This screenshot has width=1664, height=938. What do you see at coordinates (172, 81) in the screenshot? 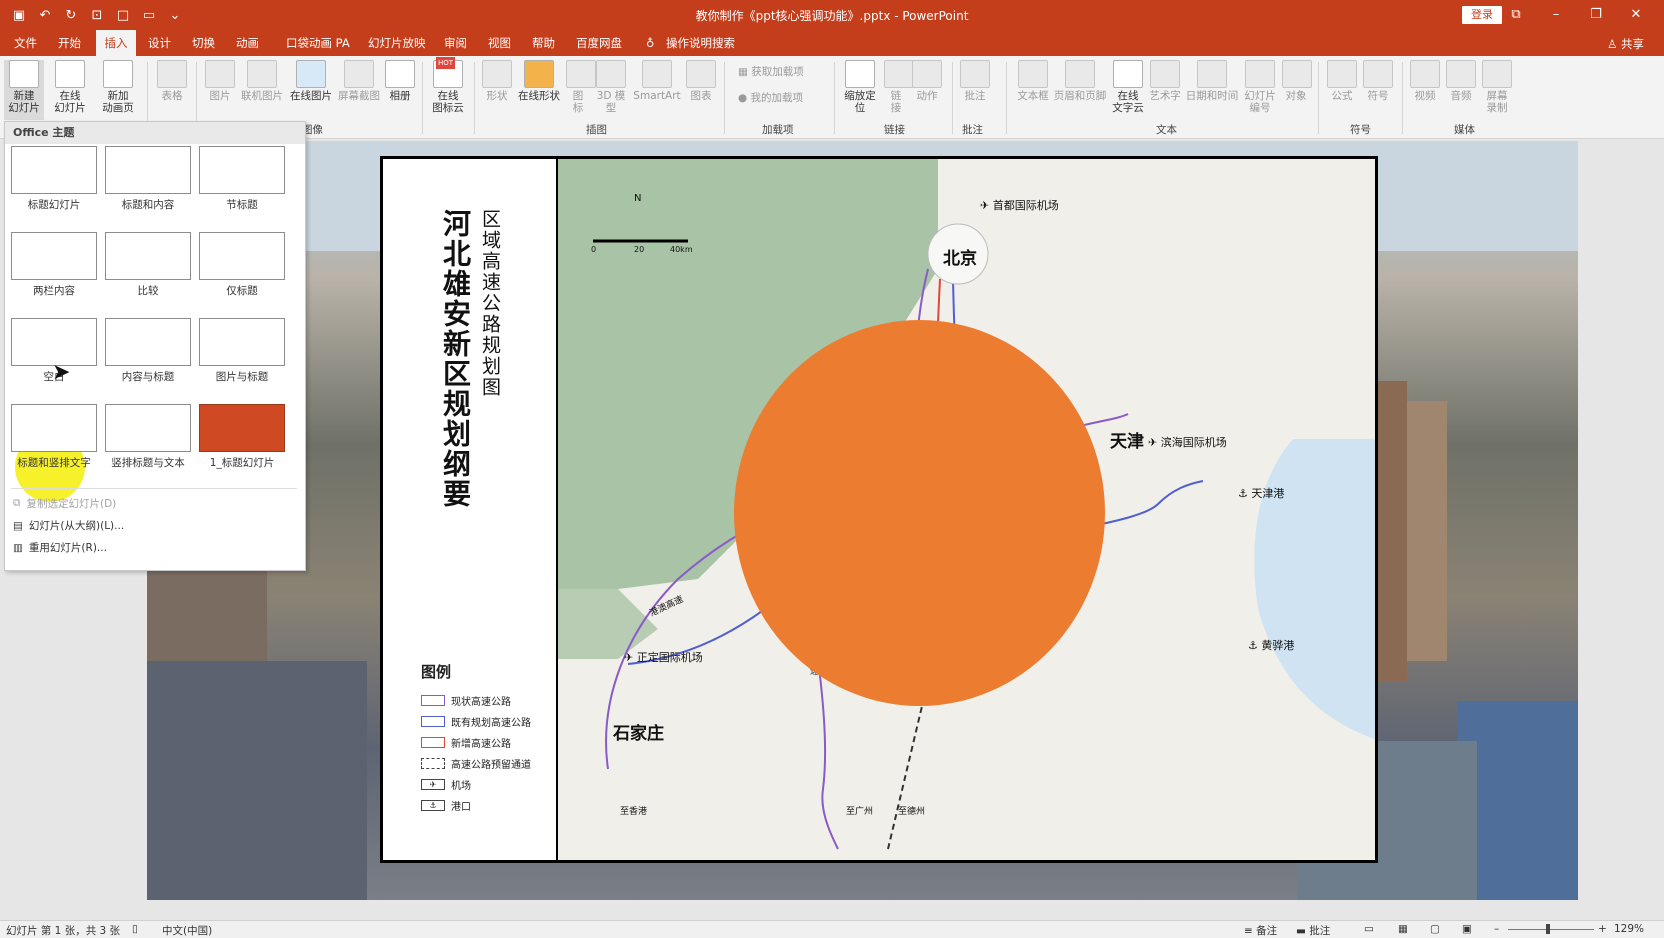
I see `table-button: 表格` at bounding box center [172, 81].